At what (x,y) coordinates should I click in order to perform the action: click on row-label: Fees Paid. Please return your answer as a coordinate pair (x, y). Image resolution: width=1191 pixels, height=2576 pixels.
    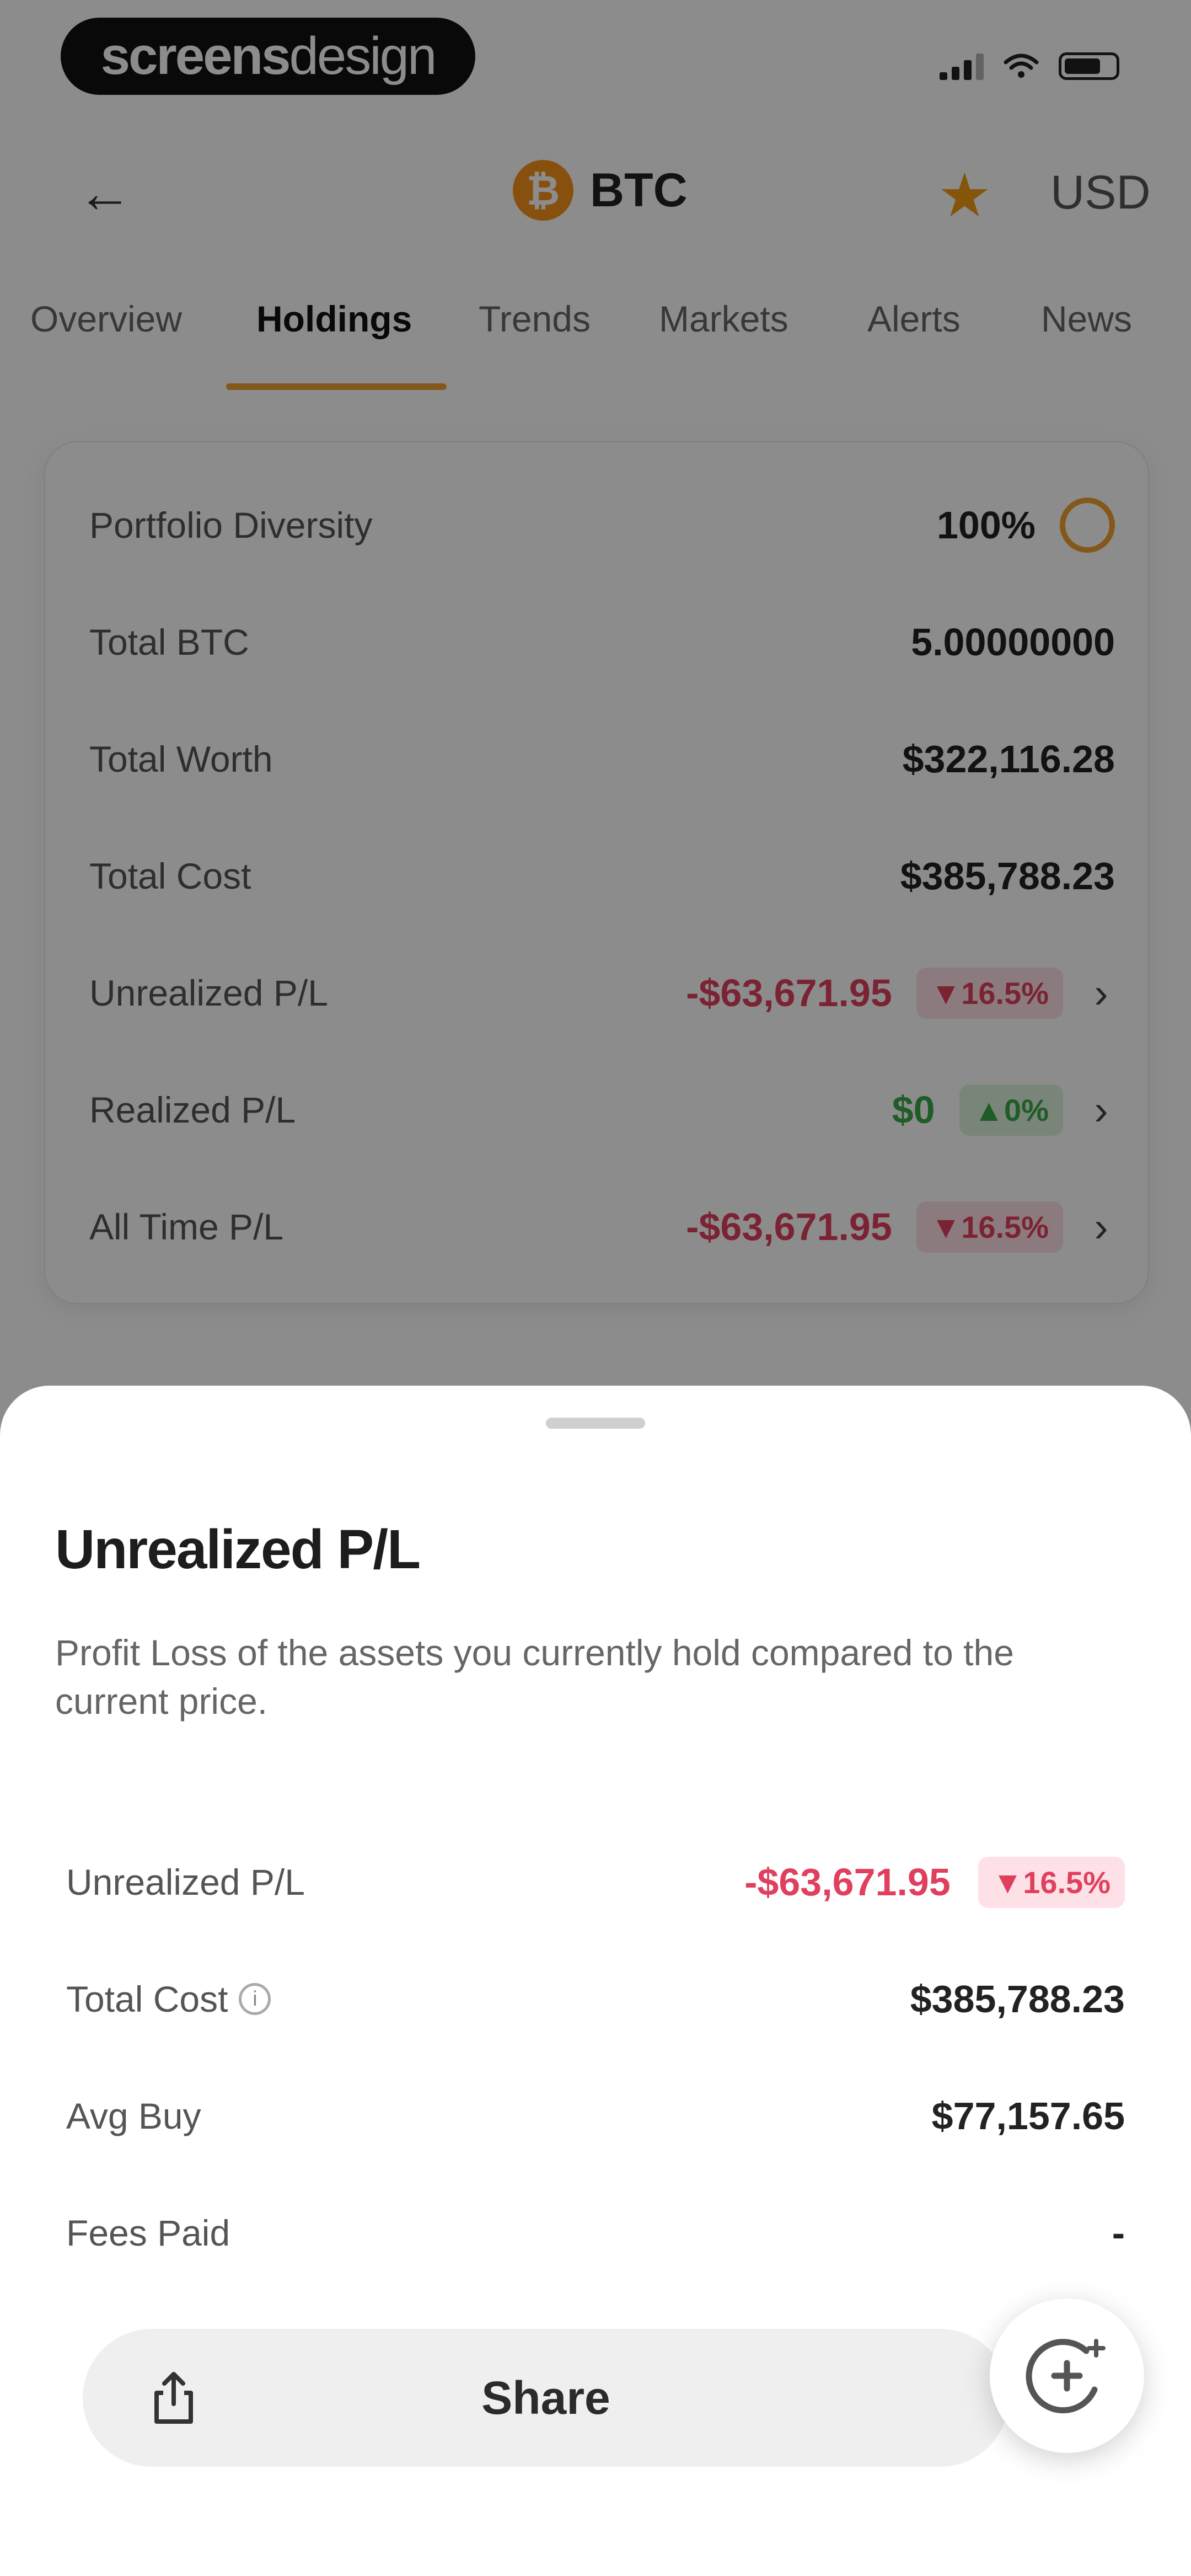
    Looking at the image, I should click on (148, 2232).